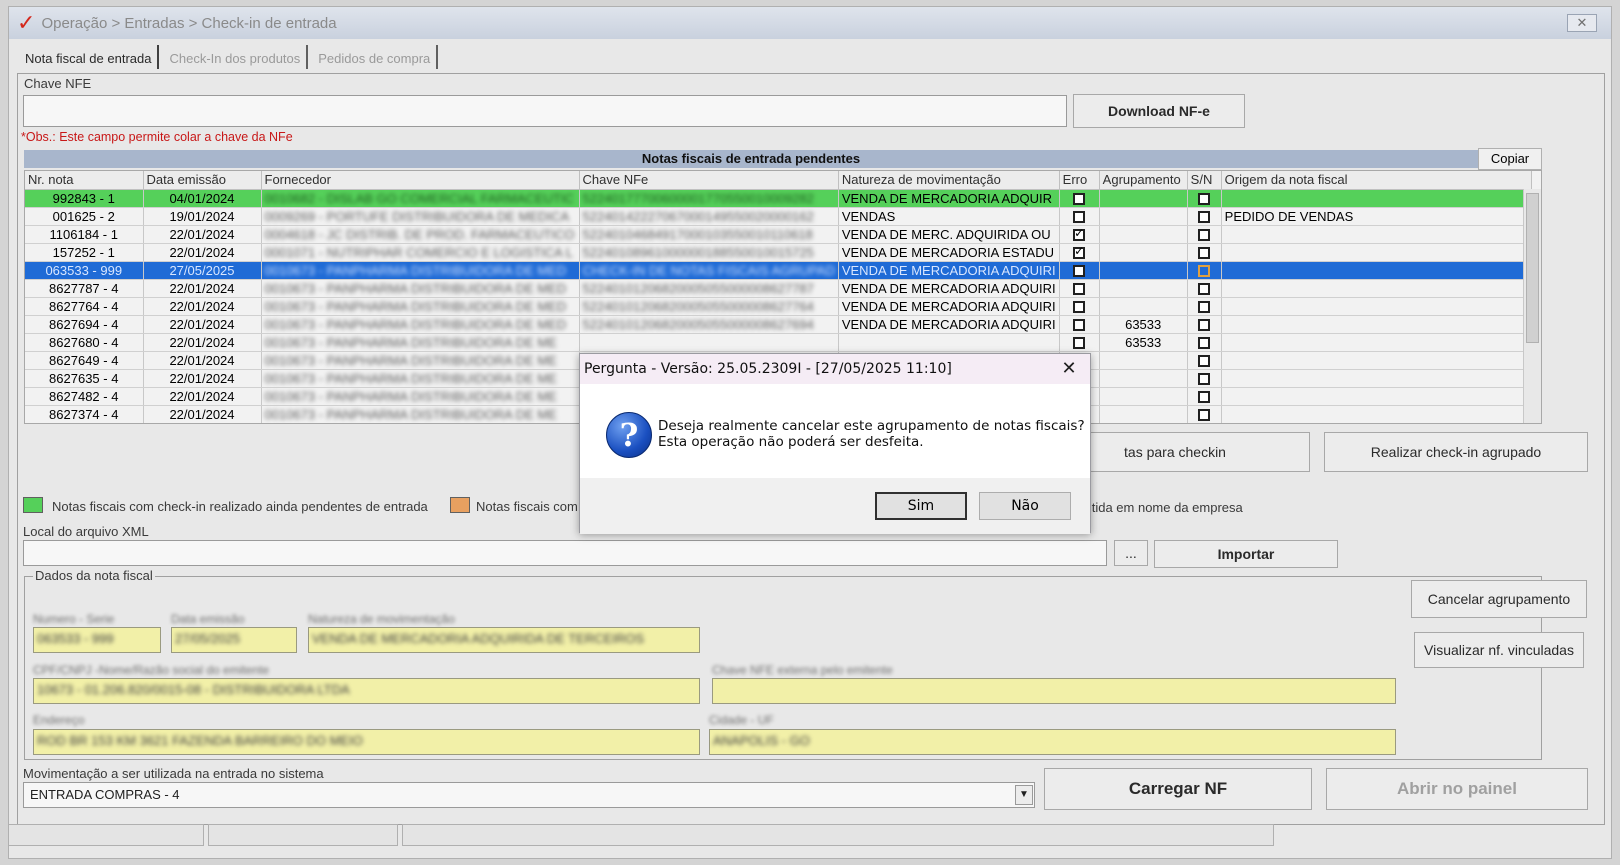  I want to click on cell-natureza: VENDAS, so click(949, 216).